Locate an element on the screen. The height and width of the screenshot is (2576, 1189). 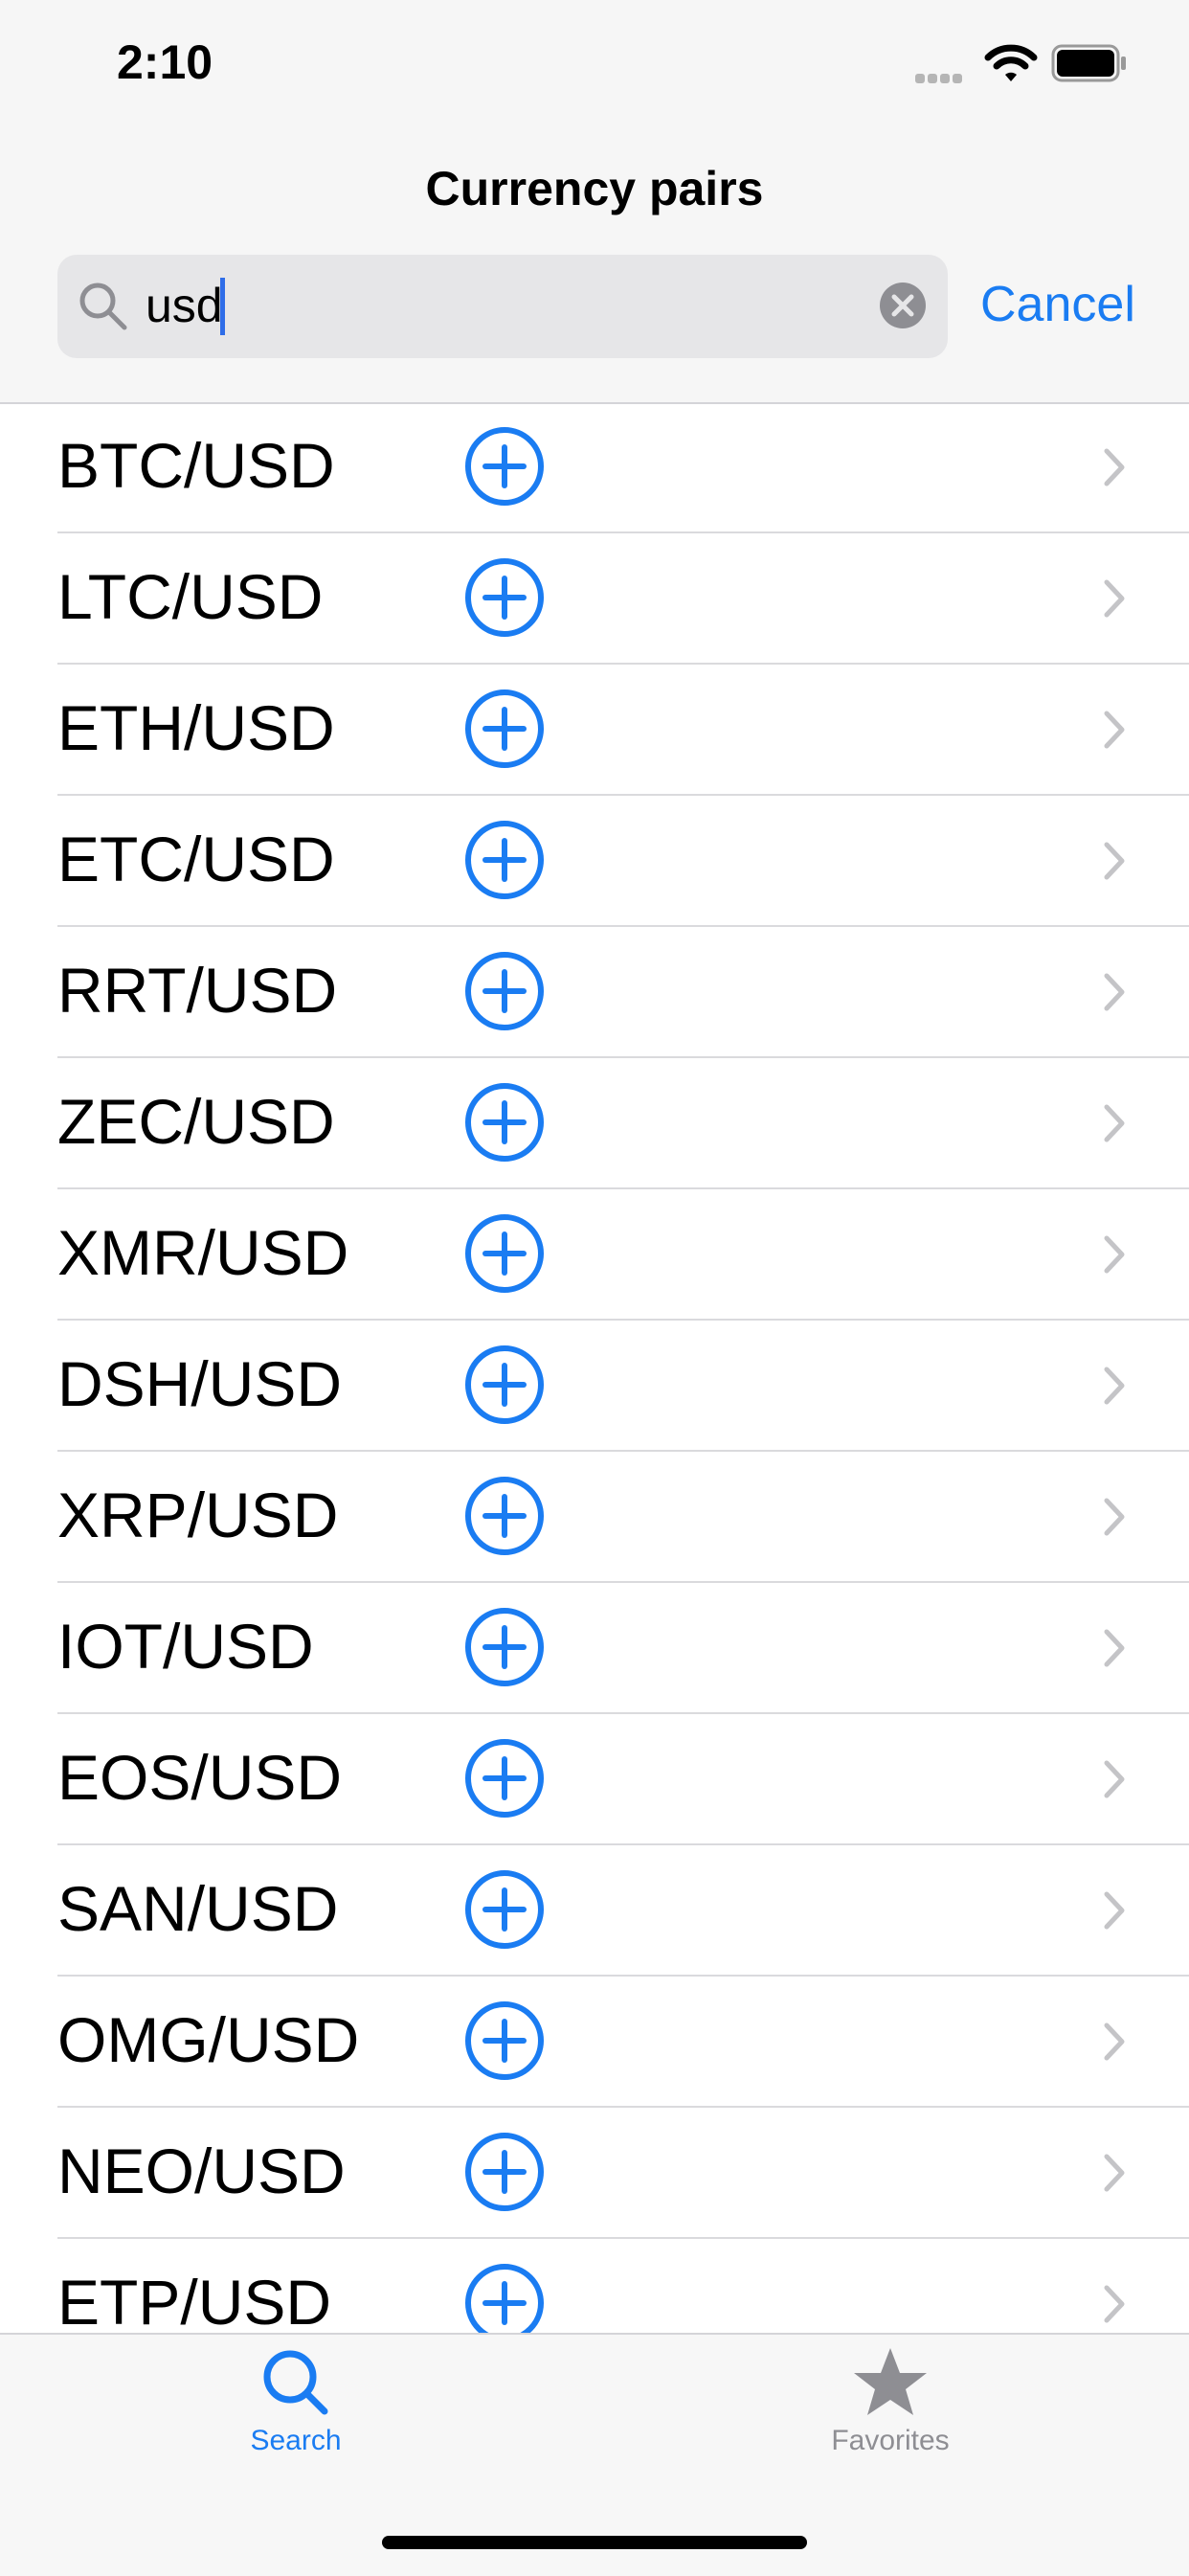
currency-pair-label: BTC/USD is located at coordinates (196, 465).